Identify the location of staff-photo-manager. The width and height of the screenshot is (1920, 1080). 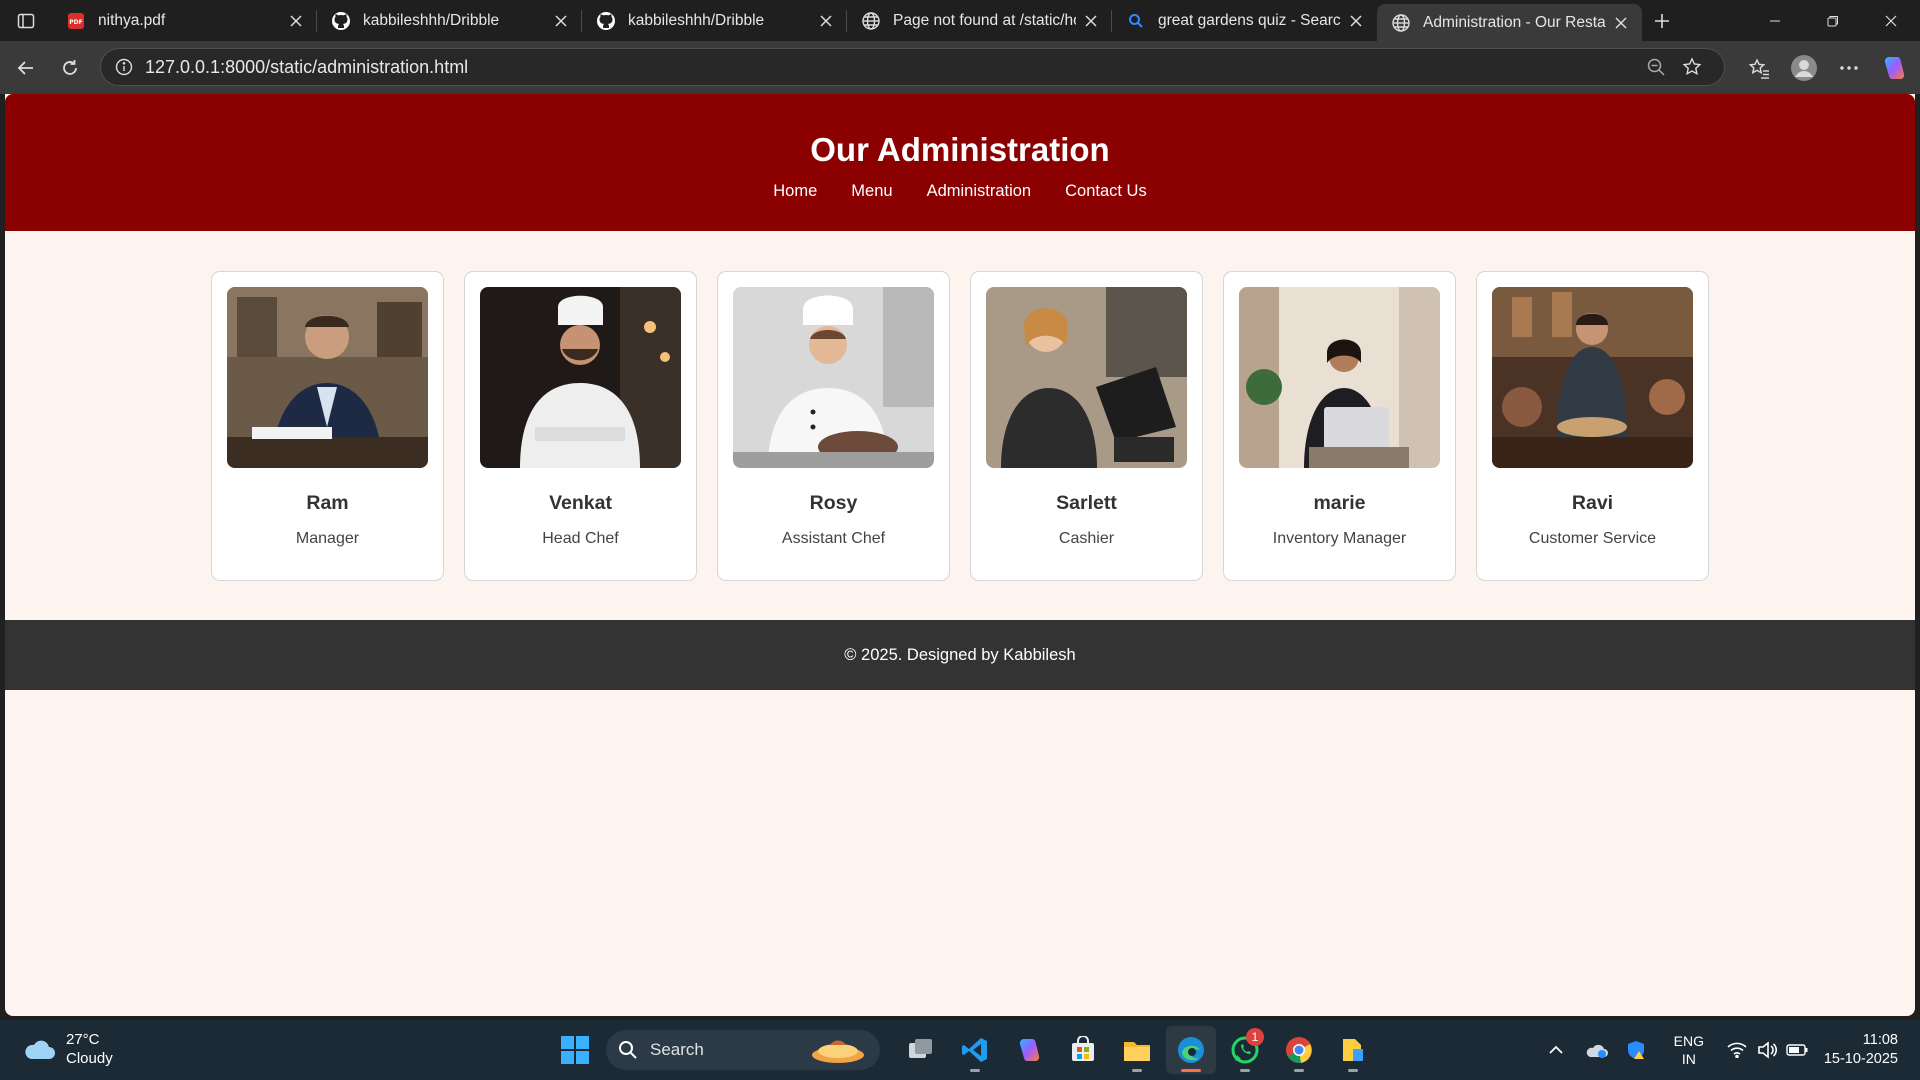
(327, 377).